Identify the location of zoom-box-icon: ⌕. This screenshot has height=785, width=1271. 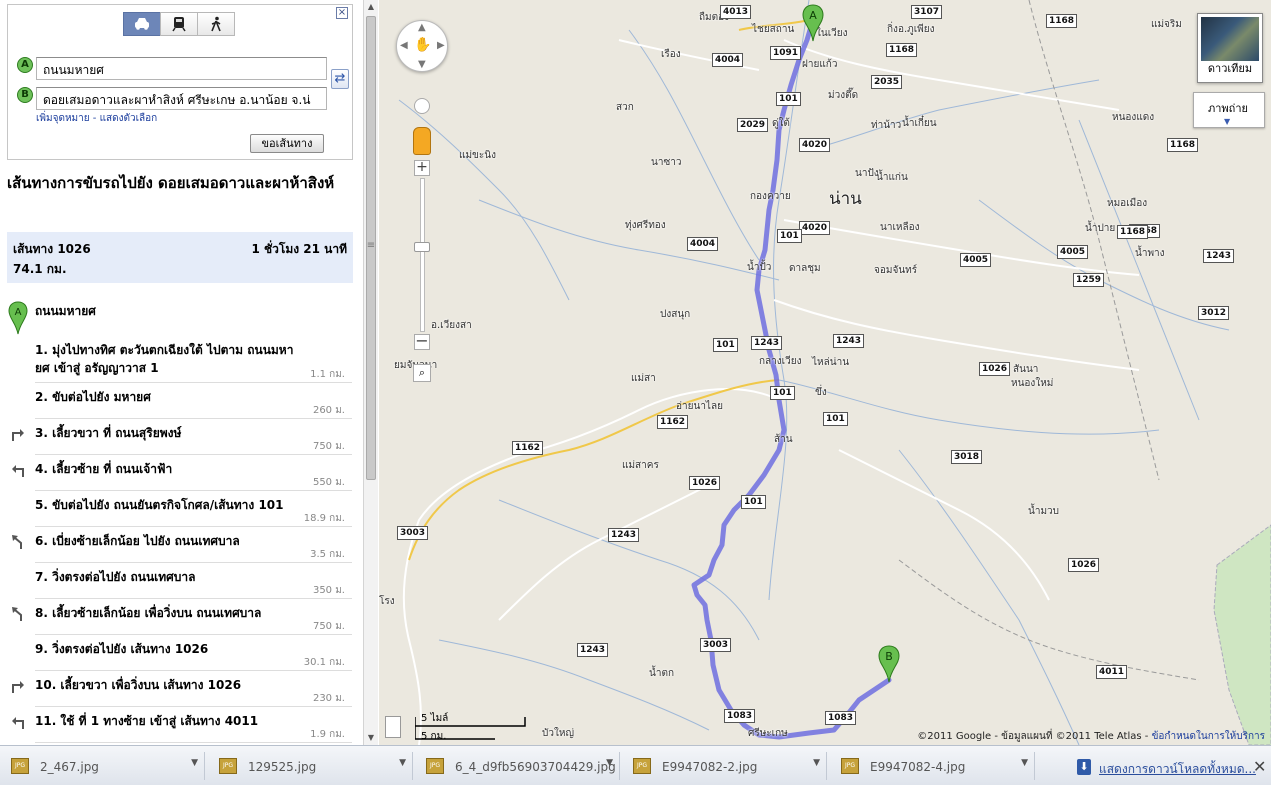
(422, 373).